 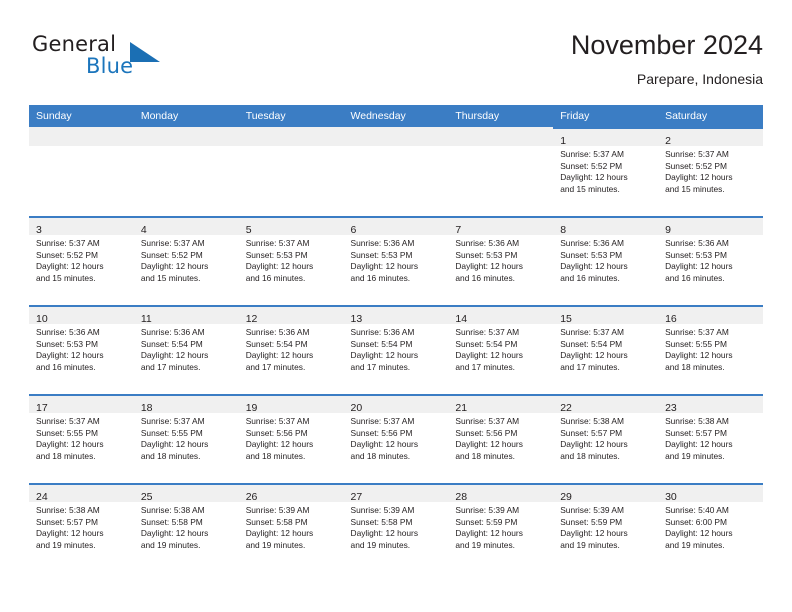 I want to click on day-number-band: 19, so click(x=291, y=405).